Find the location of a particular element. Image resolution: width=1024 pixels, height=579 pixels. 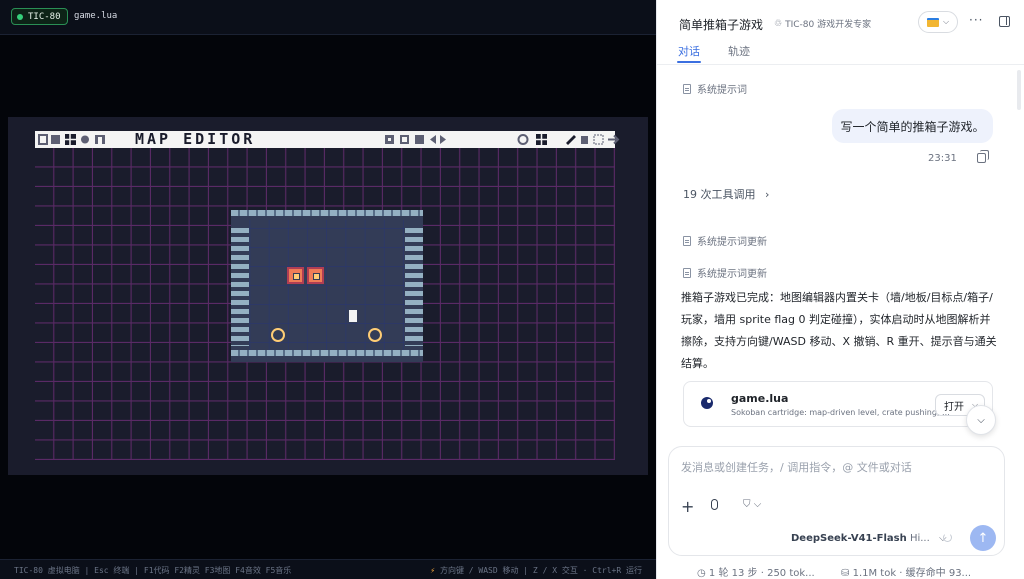

level-floor-grid is located at coordinates (327, 286).